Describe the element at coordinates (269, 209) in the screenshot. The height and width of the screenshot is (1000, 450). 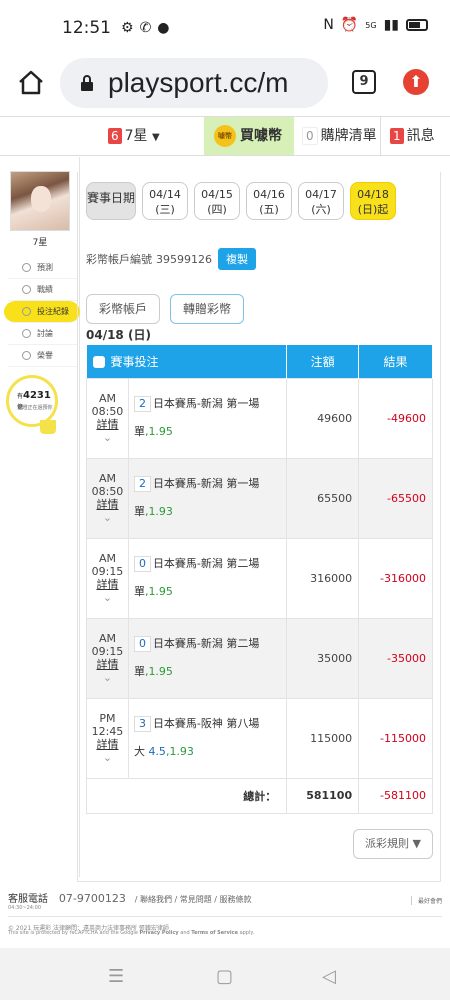
I see `date-tab-dow: (五)` at that location.